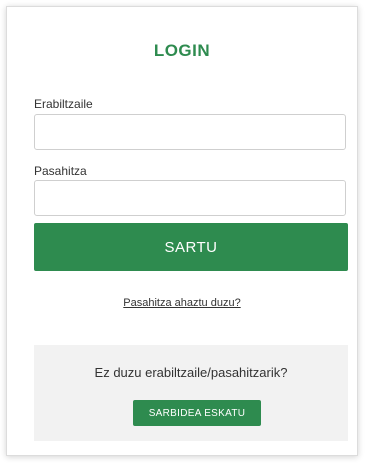  I want to click on login-submit-button: SARTU, so click(191, 247).